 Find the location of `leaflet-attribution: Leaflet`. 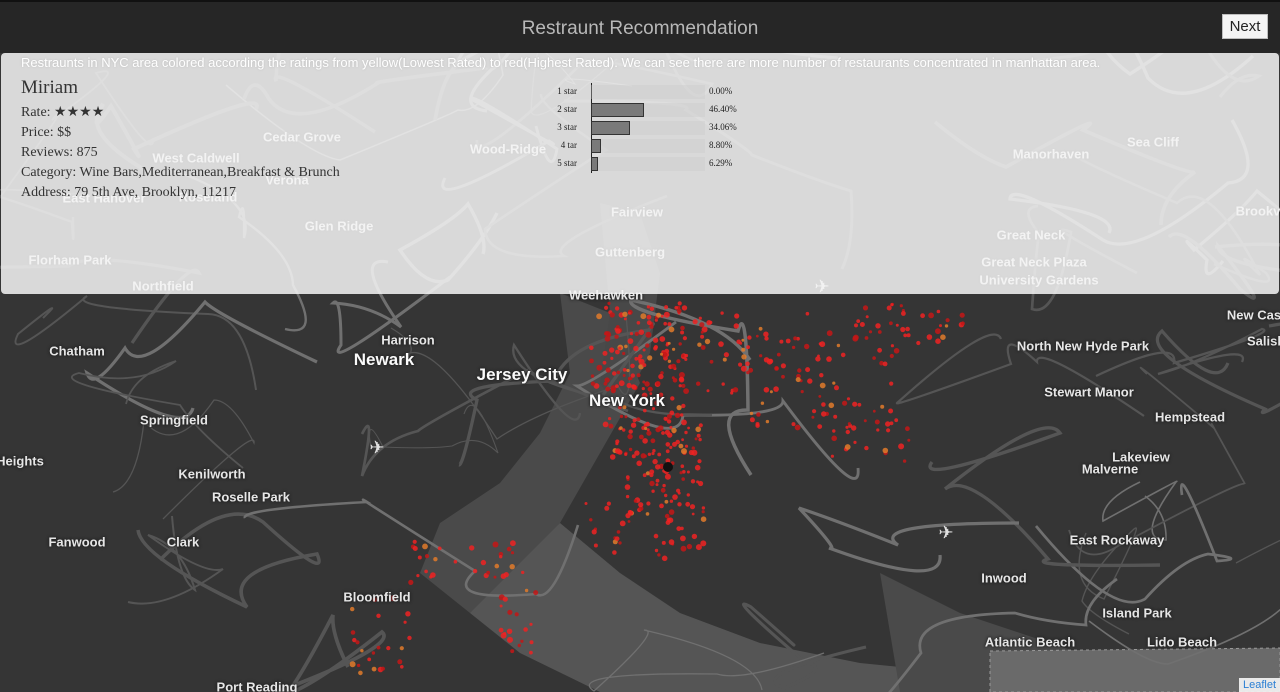

leaflet-attribution: Leaflet is located at coordinates (1259, 685).